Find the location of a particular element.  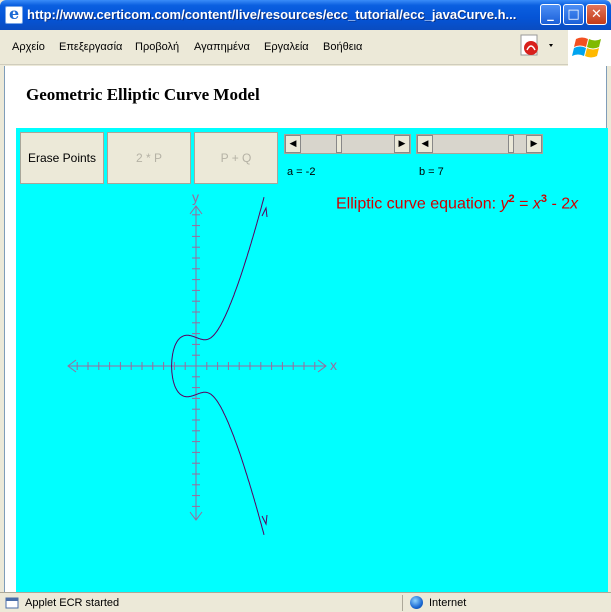

curve-bottom-arrow-icon is located at coordinates (264, 520).